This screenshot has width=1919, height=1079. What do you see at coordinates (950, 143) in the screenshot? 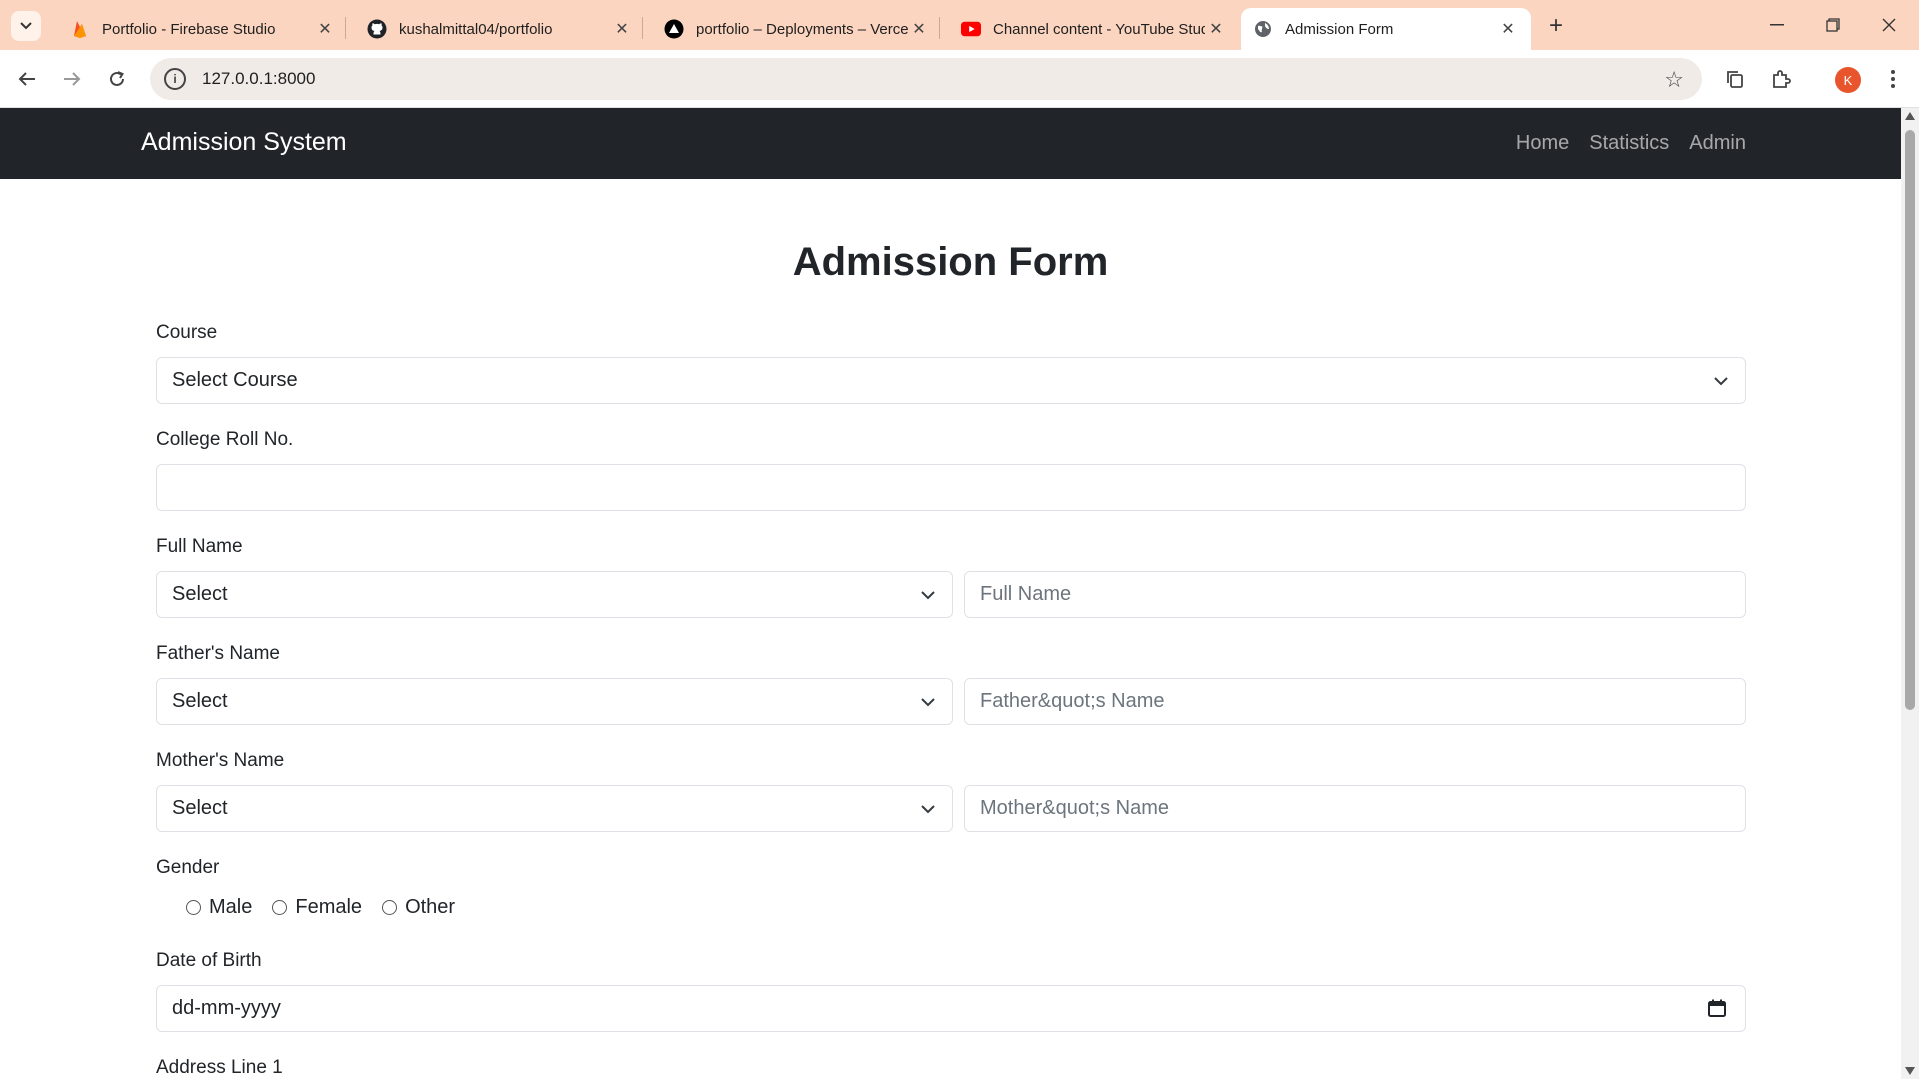
I see `site-navbar: Admission System Home Statistics Admin` at bounding box center [950, 143].